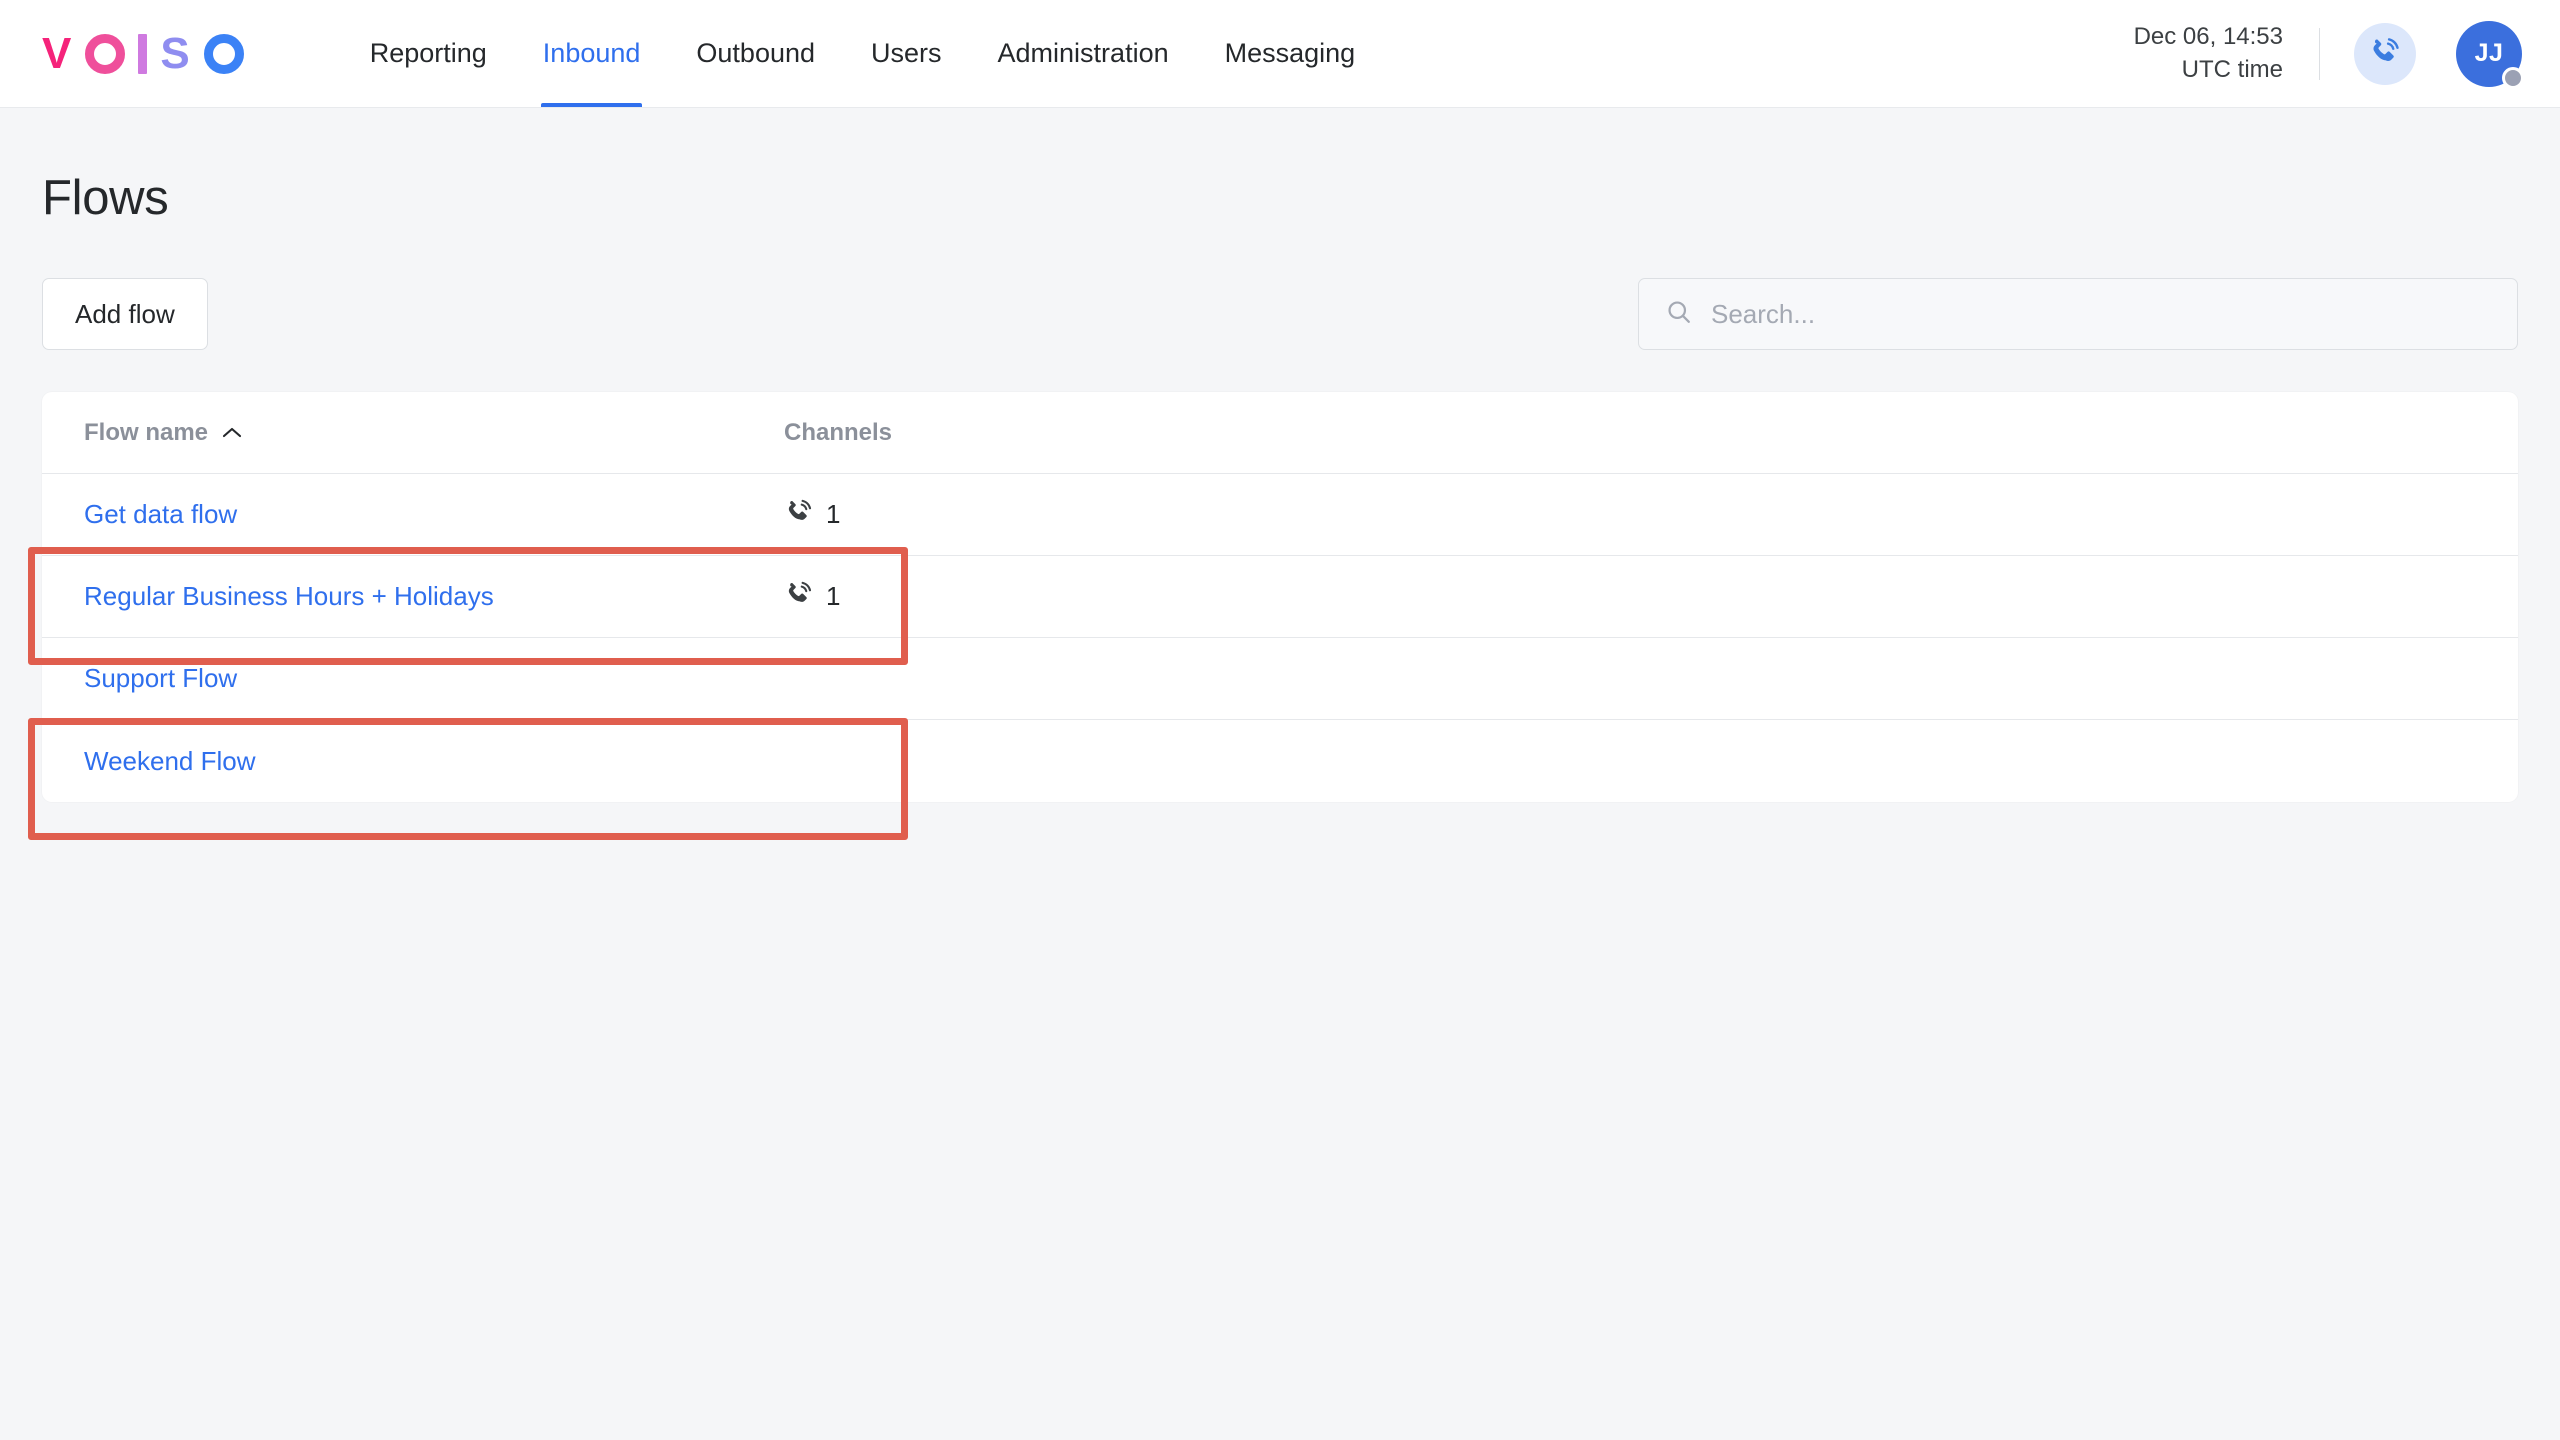 This screenshot has height=1440, width=2560. I want to click on header-right-cluster: Dec 06, 14:53 UTC time JJ, so click(2329, 54).